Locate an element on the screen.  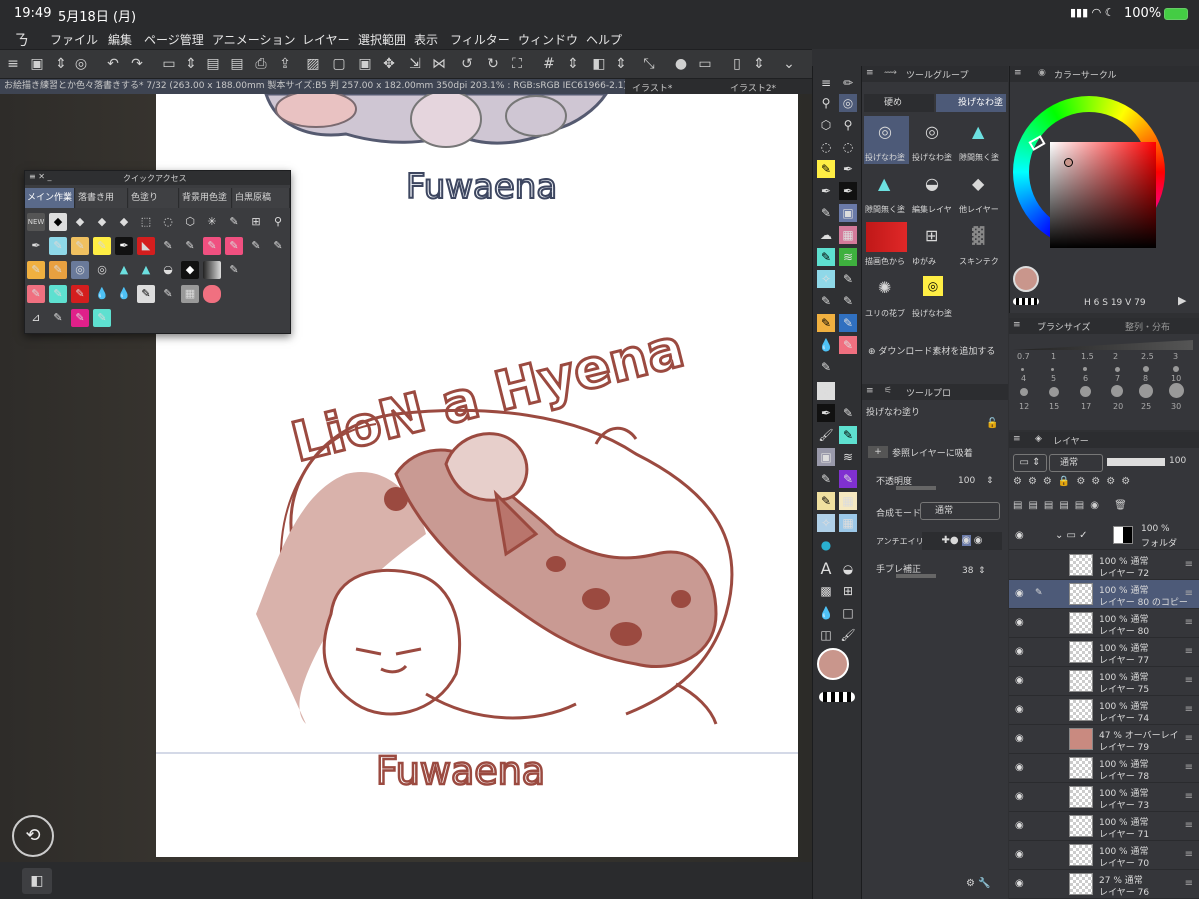
menu-selection: 選択範囲 is located at coordinates (382, 39).